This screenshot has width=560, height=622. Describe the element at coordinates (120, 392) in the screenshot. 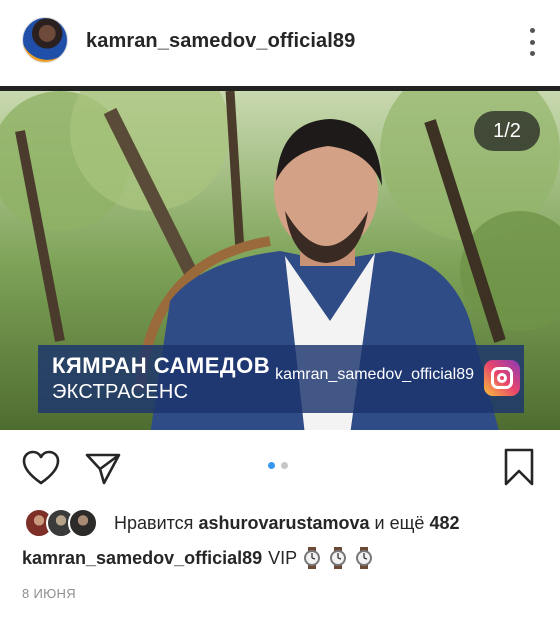

I see `overlay-role: ЭКСТРАСЕНС` at that location.